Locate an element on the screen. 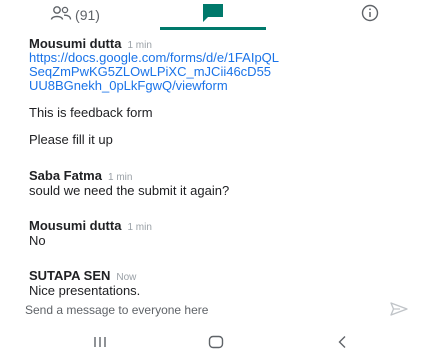  back-button is located at coordinates (342, 344).